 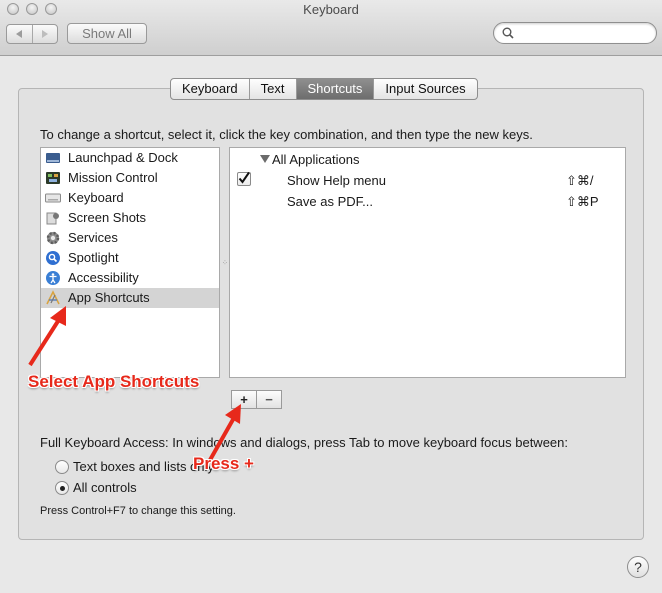 What do you see at coordinates (336, 180) in the screenshot?
I see `shortcut-label: Show Help menu` at bounding box center [336, 180].